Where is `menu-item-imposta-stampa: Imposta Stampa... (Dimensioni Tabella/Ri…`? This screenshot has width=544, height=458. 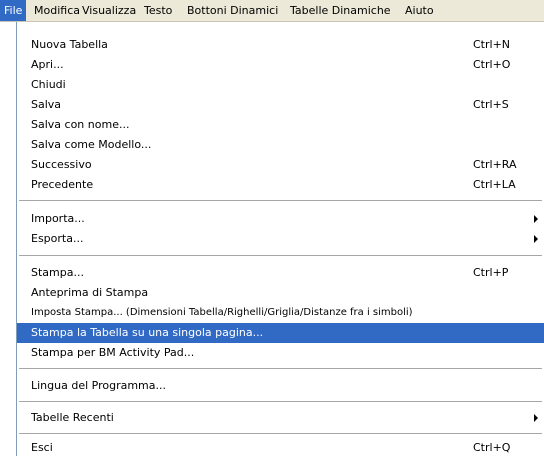 menu-item-imposta-stampa: Imposta Stampa... (Dimensioni Tabella/Ri… is located at coordinates (280, 313).